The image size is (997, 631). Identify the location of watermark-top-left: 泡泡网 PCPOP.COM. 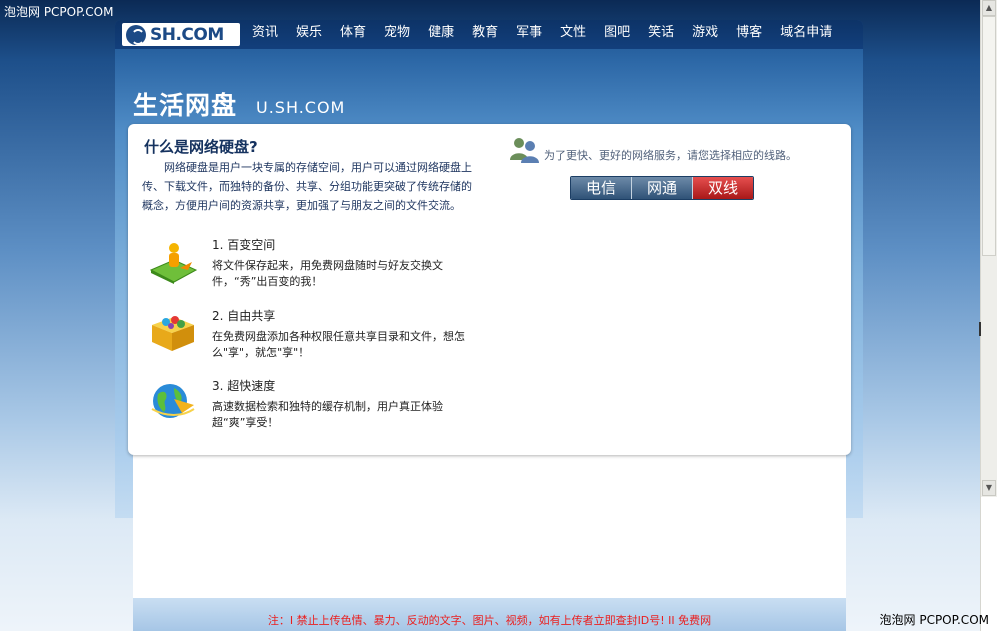
(59, 12).